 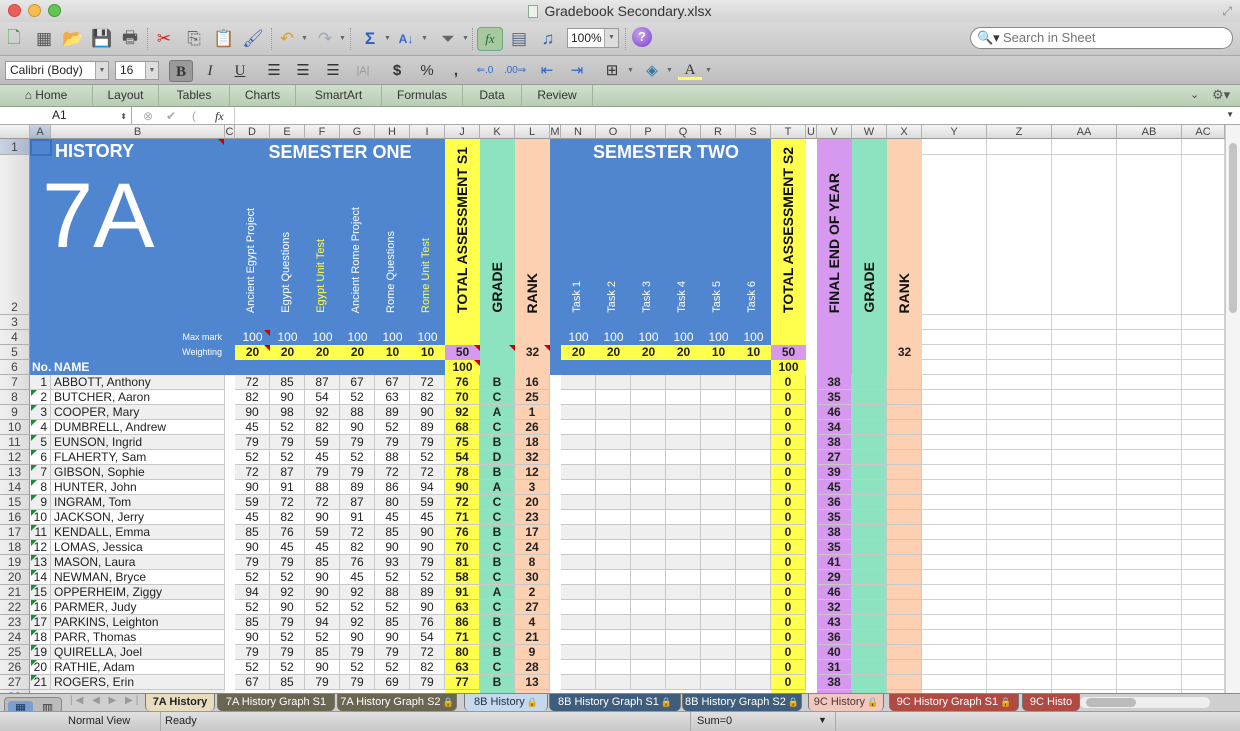 What do you see at coordinates (15, 577) in the screenshot?
I see `row-header: 20` at bounding box center [15, 577].